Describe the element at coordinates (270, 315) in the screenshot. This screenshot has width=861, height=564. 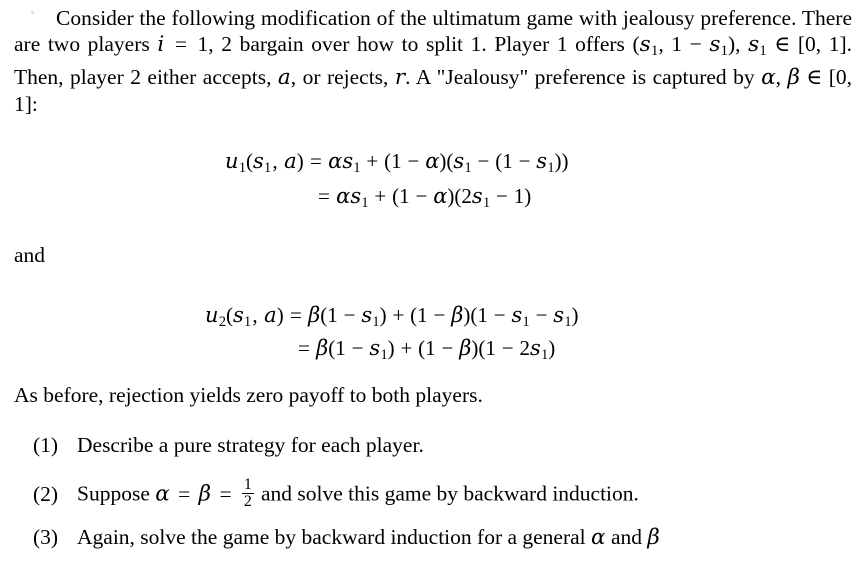
I see `u2-arg-a: a` at that location.